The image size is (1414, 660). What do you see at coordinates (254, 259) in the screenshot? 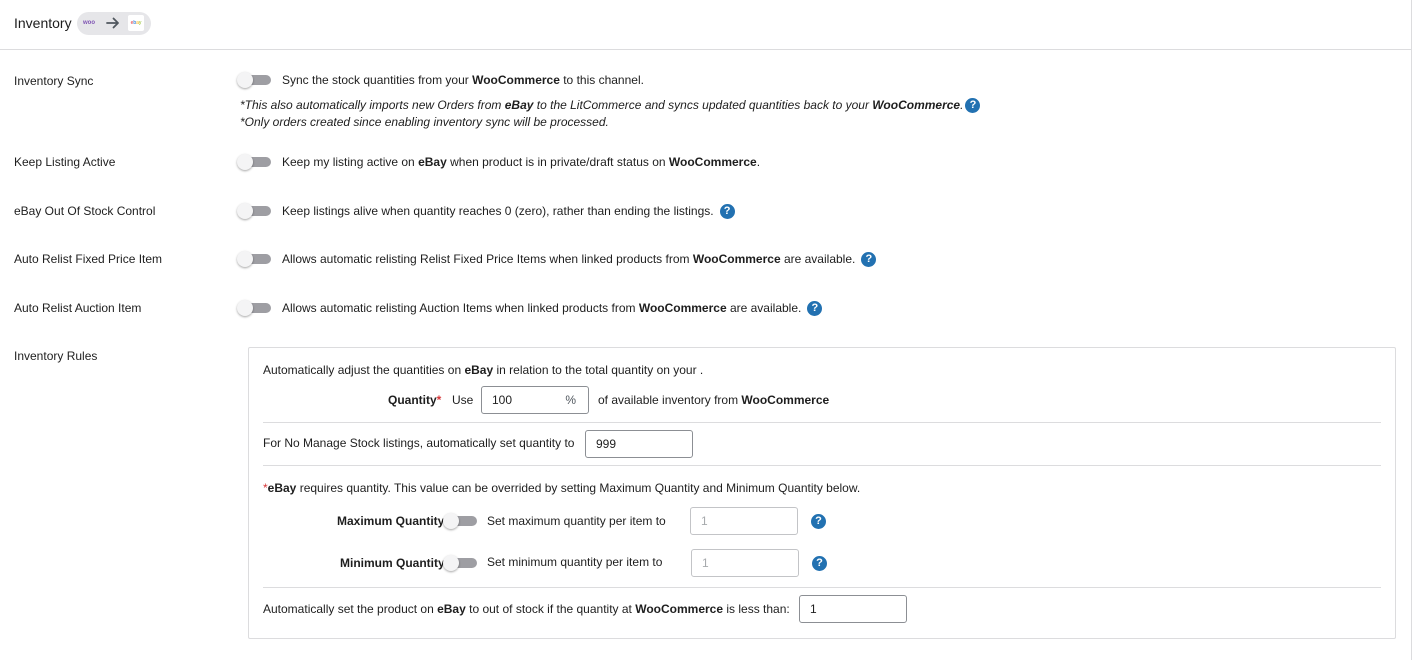
I see `auto-relist-fixed-toggle` at bounding box center [254, 259].